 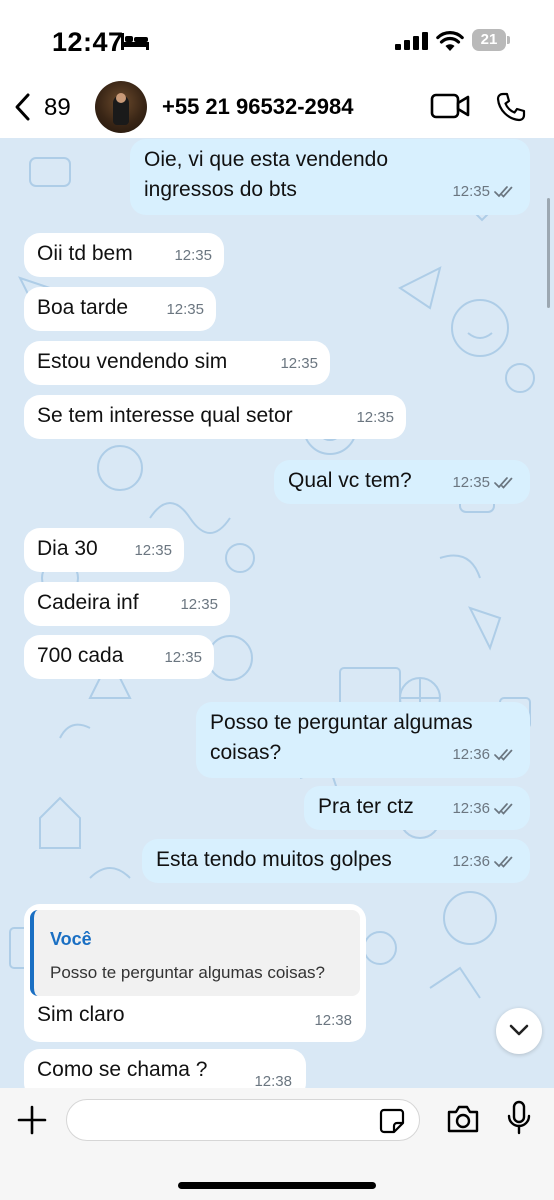 I want to click on message-outgoing: Esta tendo muitos golpes 12:36, so click(x=336, y=861).